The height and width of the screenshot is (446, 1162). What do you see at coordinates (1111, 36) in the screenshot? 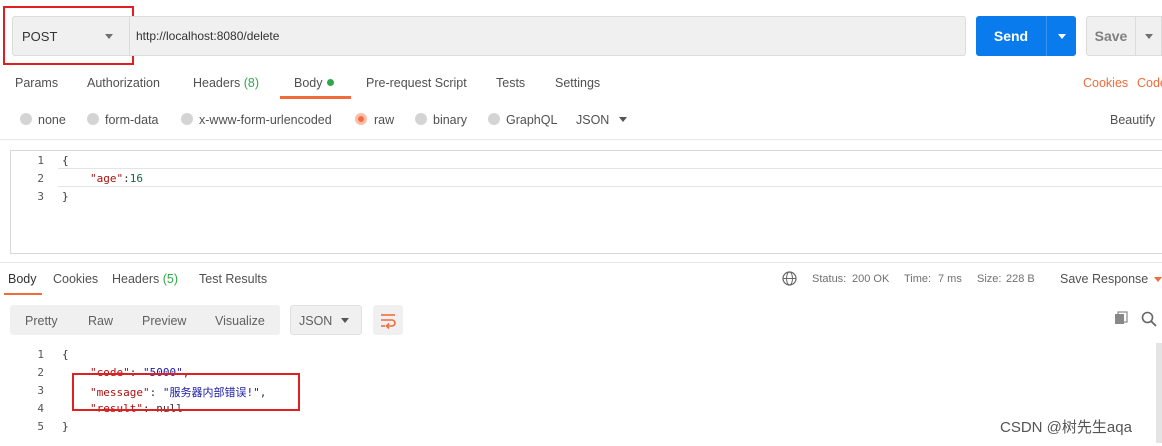
I see `save-button: Save` at bounding box center [1111, 36].